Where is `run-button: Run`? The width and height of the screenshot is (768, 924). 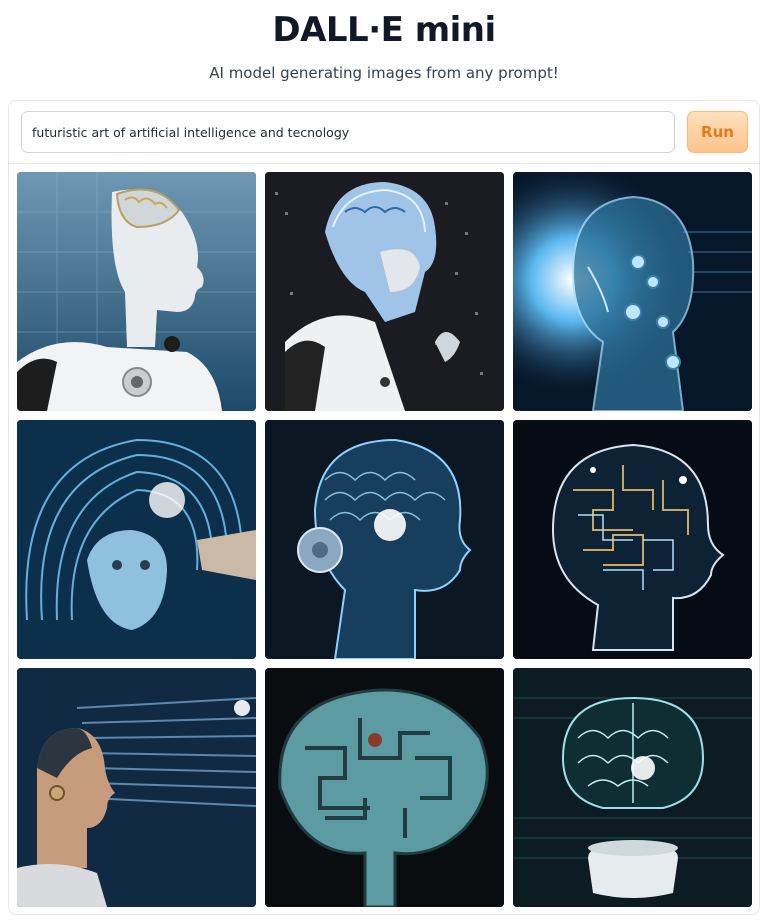
run-button: Run is located at coordinates (717, 132).